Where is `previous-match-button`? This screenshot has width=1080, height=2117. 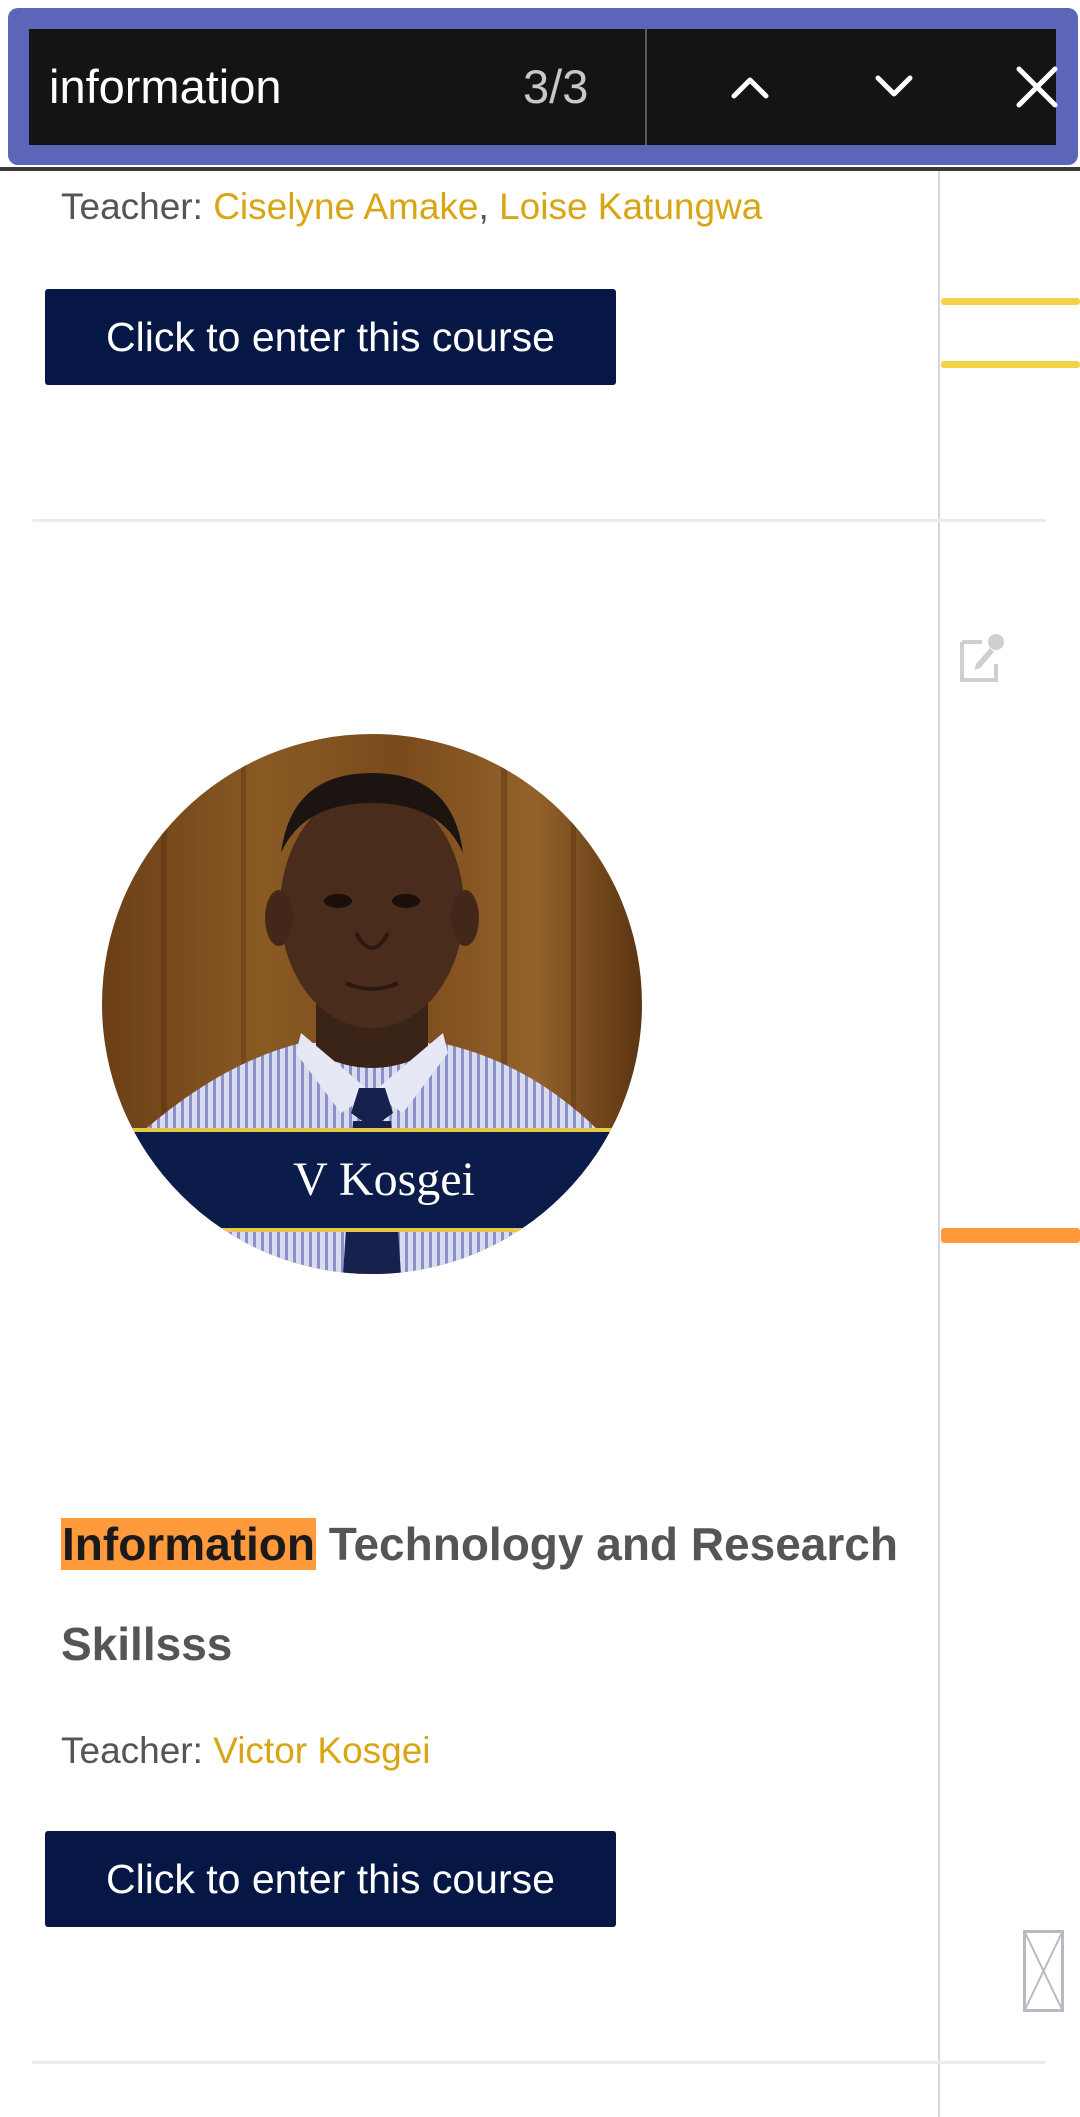 previous-match-button is located at coordinates (750, 87).